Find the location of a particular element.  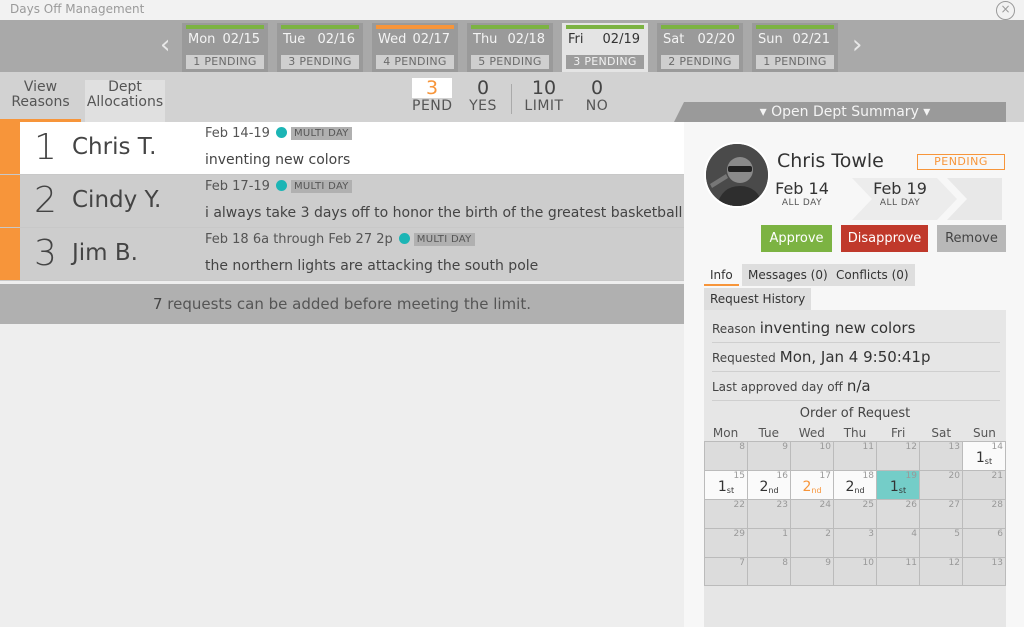

calendar-day-number: 12 is located at coordinates (954, 563).